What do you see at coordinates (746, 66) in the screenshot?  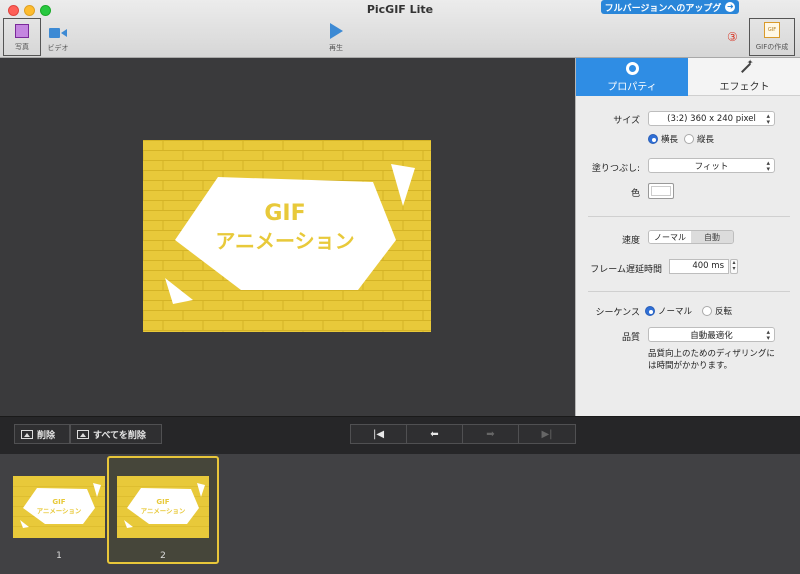 I see `magic-wand-icon` at bounding box center [746, 66].